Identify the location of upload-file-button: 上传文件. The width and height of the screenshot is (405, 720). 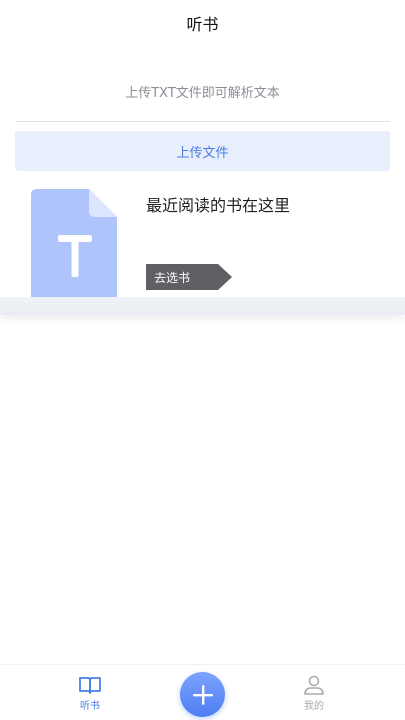
(202, 151).